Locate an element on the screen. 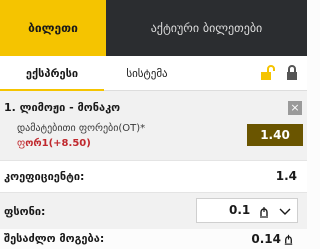 Image resolution: width=320 pixels, height=249 pixels. tab-active-tickets: აქტიური ბილეთები is located at coordinates (206, 28).